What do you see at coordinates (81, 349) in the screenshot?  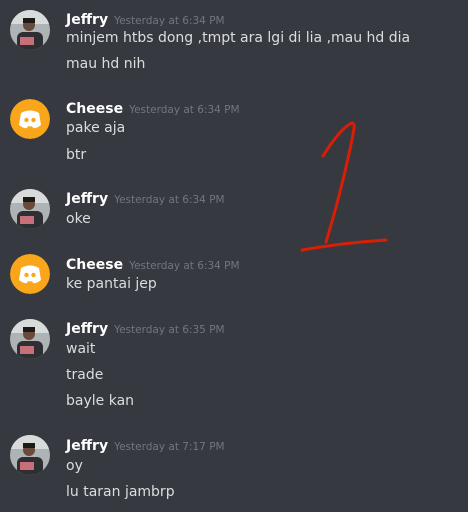 I see `message-text: wait` at bounding box center [81, 349].